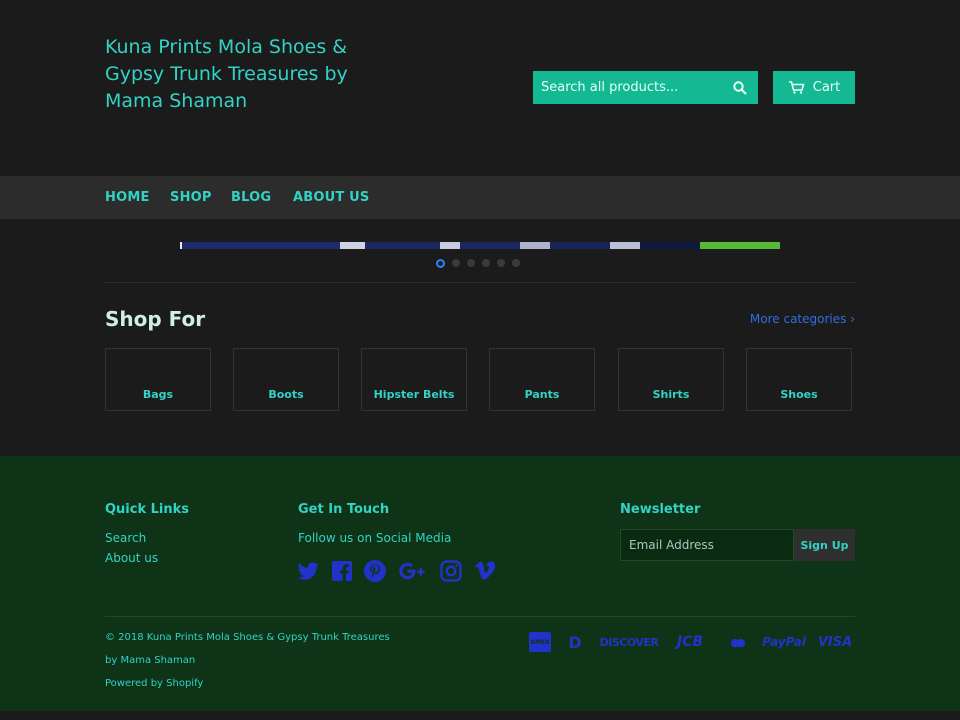  What do you see at coordinates (414, 394) in the screenshot?
I see `collection-label: Hipster Belts` at bounding box center [414, 394].